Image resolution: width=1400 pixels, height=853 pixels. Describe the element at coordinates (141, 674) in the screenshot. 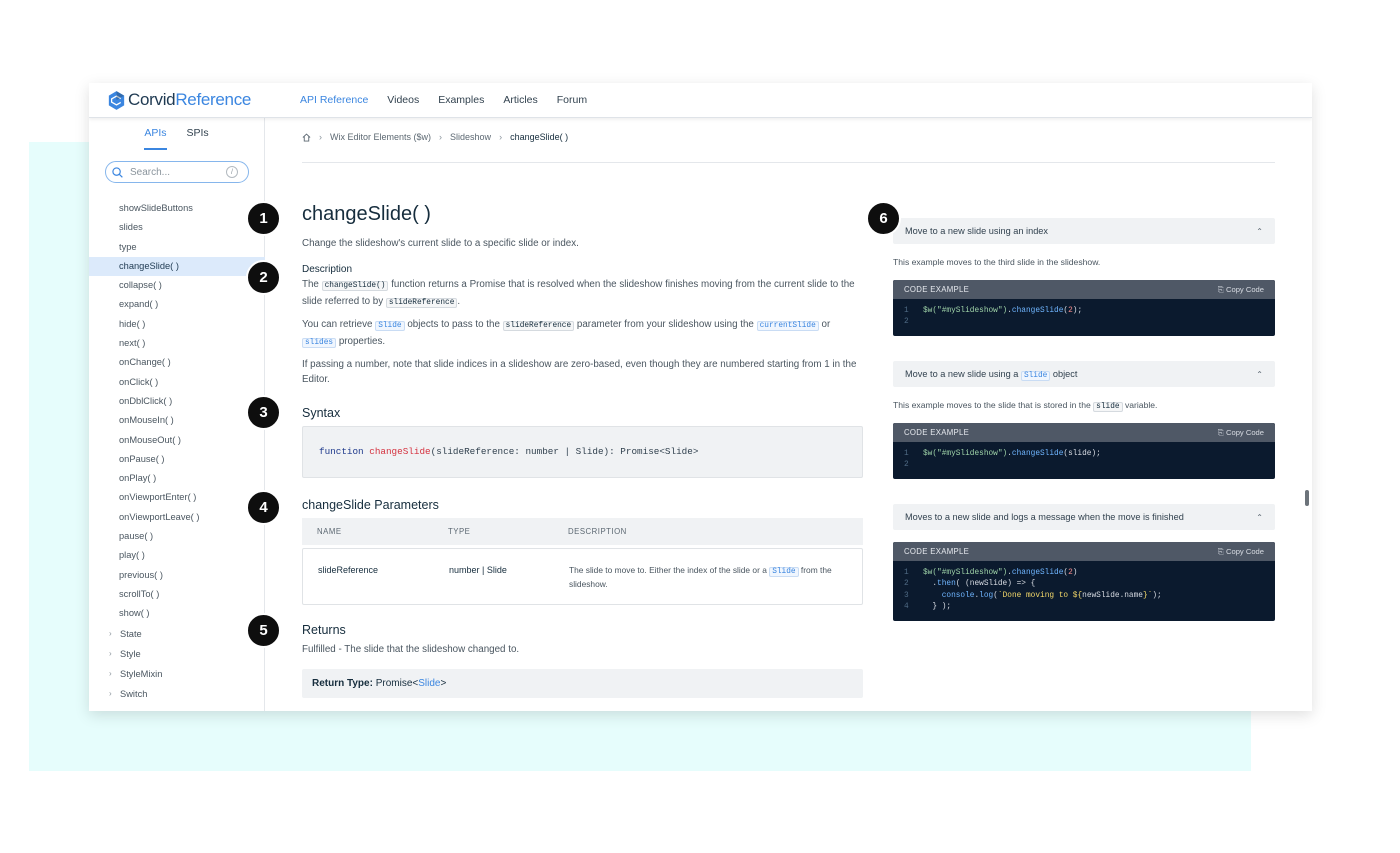

I see `sidebar-group-label: StyleMixin` at that location.